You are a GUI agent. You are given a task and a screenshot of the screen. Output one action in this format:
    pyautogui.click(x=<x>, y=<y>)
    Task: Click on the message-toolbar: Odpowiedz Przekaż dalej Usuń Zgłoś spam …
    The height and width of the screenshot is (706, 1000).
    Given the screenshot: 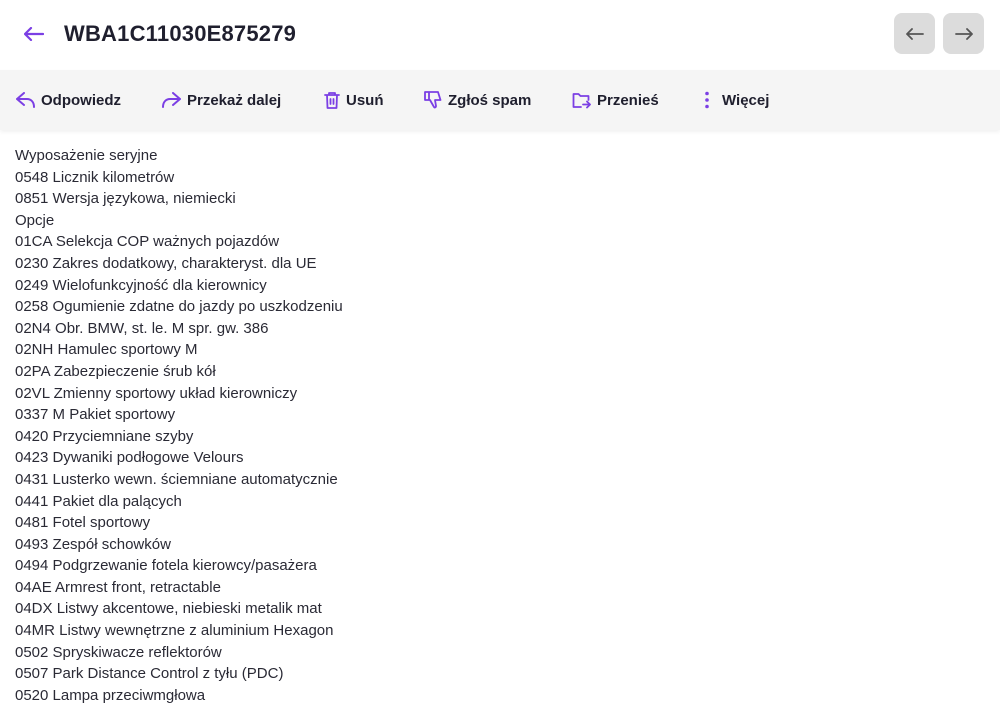 What is the action you would take?
    pyautogui.click(x=500, y=100)
    